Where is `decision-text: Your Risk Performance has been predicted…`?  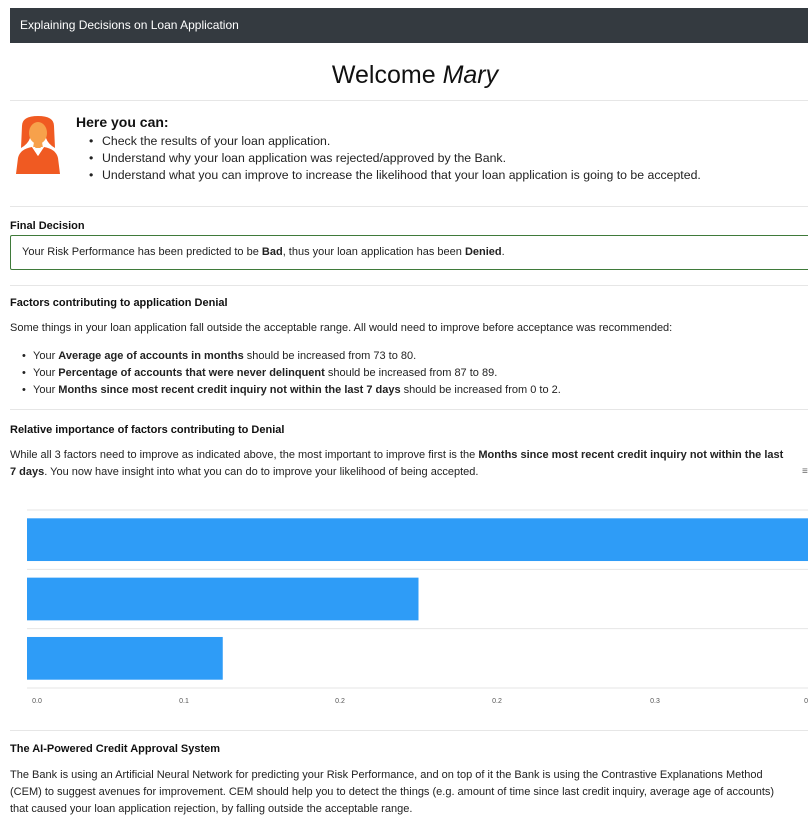 decision-text: Your Risk Performance has been predicted… is located at coordinates (142, 252).